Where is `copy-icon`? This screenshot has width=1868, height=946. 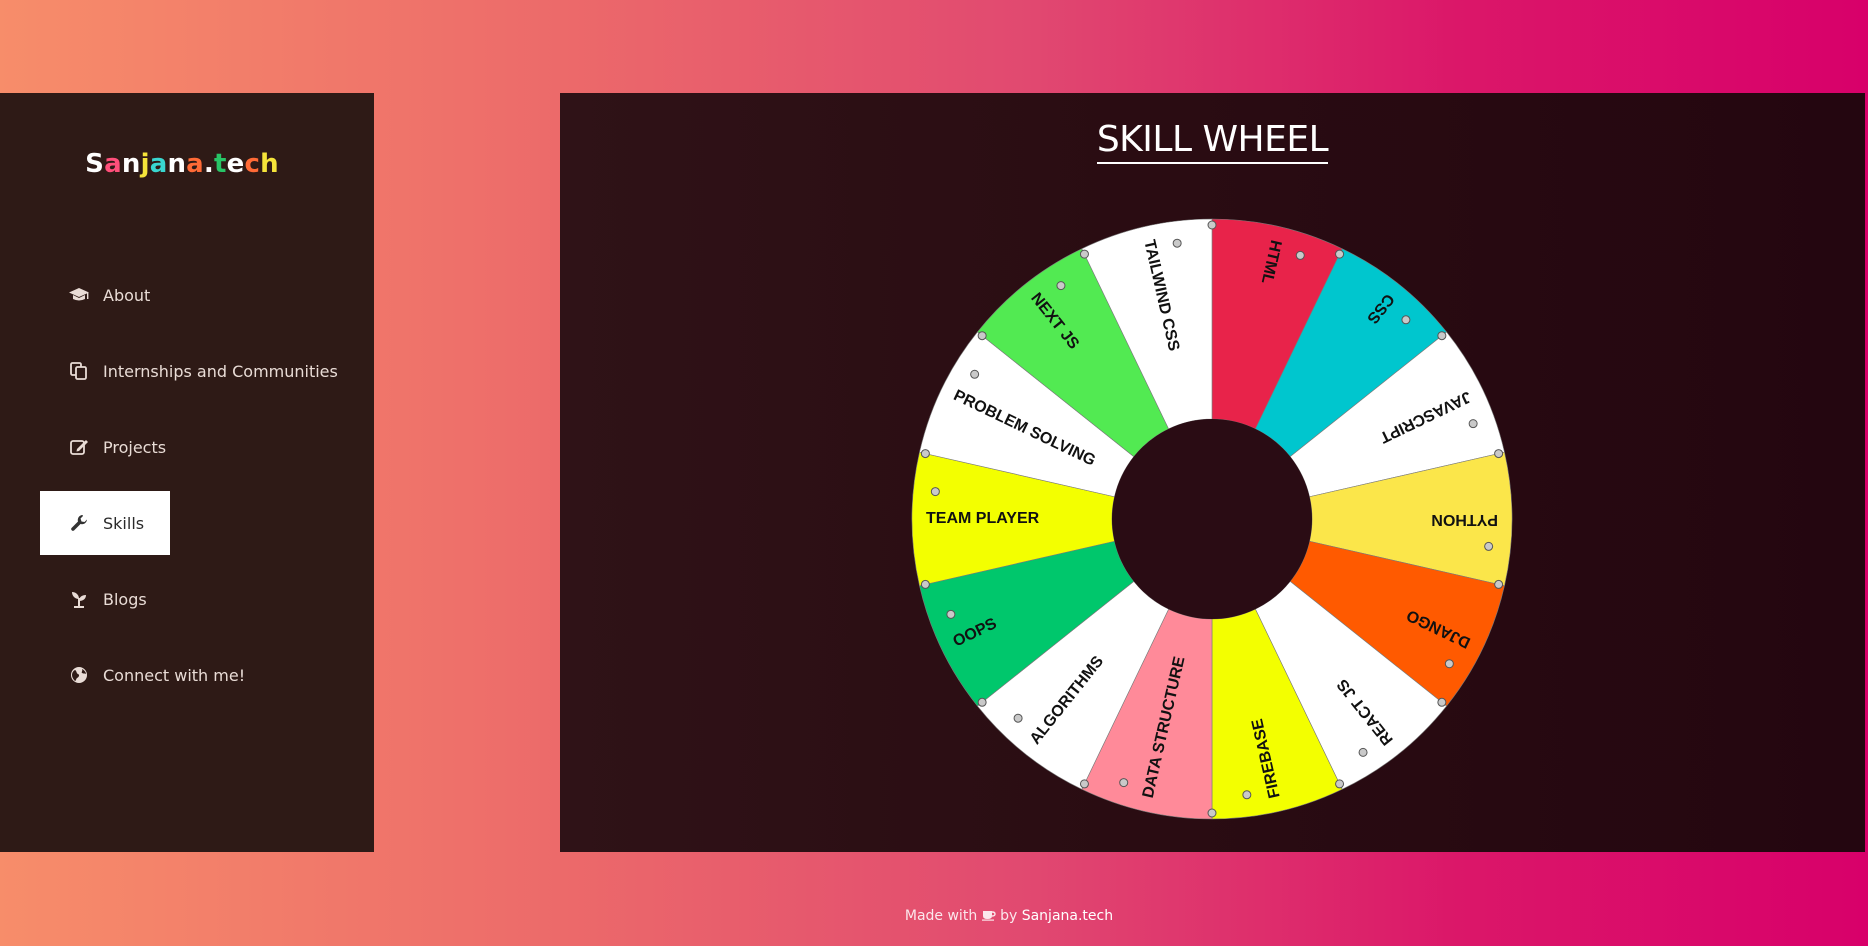
copy-icon is located at coordinates (79, 371).